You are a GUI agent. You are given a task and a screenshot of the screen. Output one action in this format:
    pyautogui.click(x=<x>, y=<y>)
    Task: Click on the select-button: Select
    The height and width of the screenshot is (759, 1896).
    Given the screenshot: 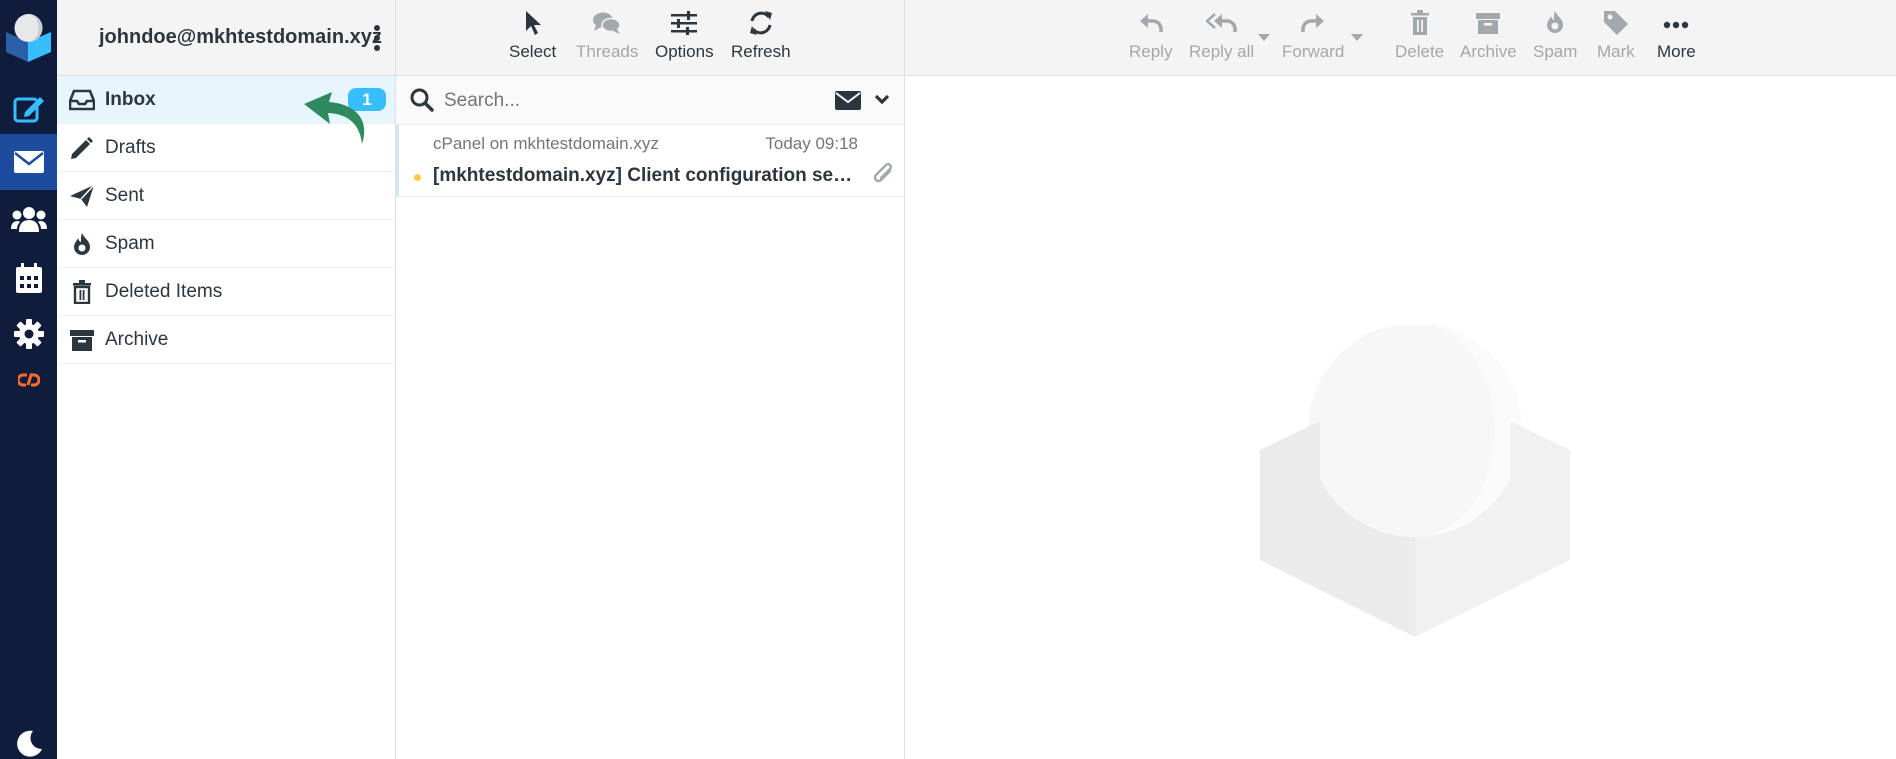 What is the action you would take?
    pyautogui.click(x=532, y=35)
    